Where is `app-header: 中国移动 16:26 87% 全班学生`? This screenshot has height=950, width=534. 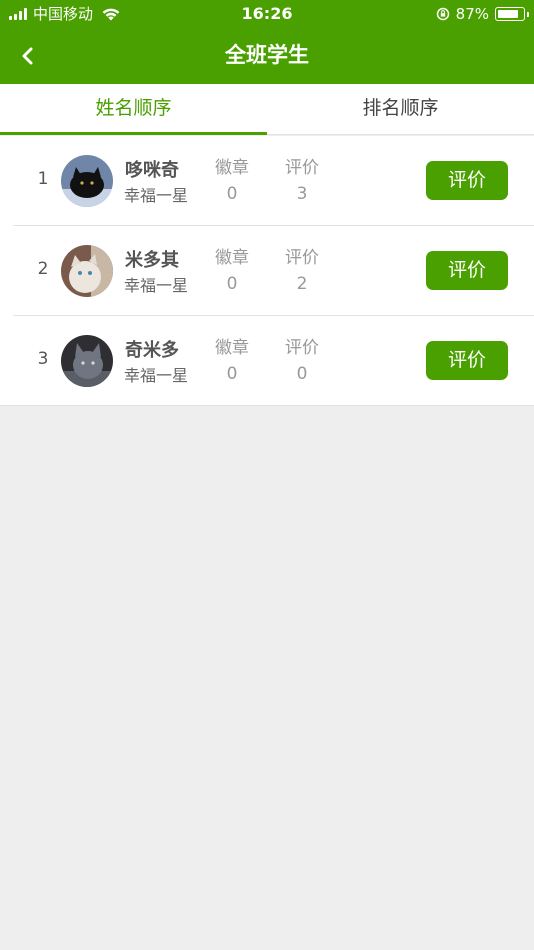 app-header: 中国移动 16:26 87% 全班学生 is located at coordinates (267, 42).